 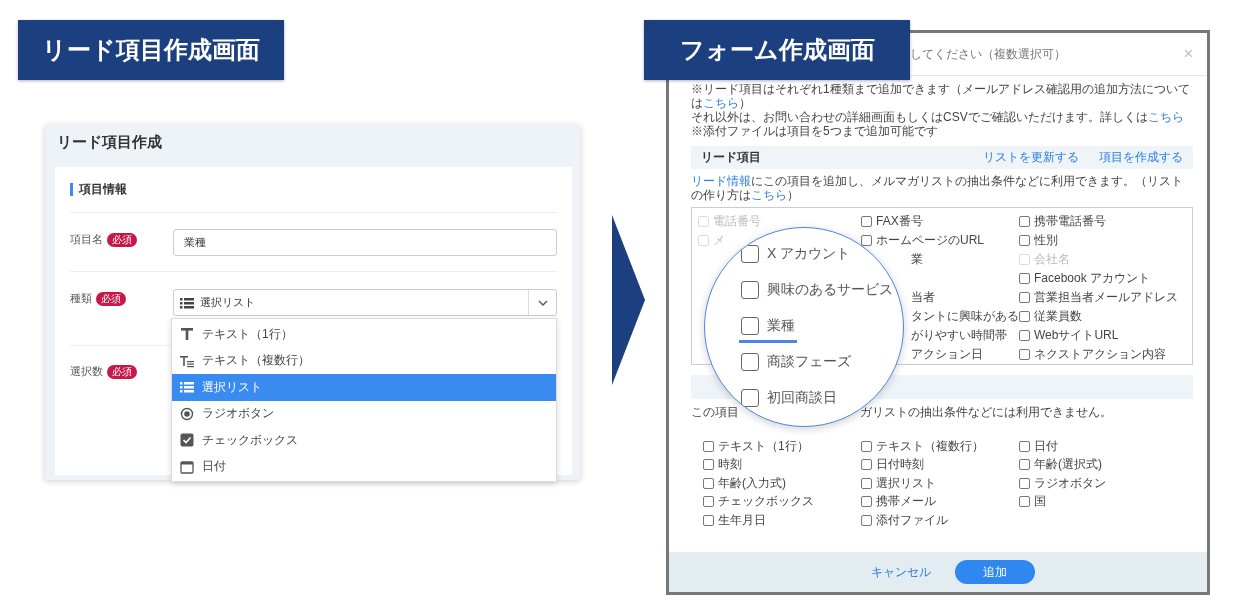 I want to click on field-label: 選択数, so click(x=86, y=371).